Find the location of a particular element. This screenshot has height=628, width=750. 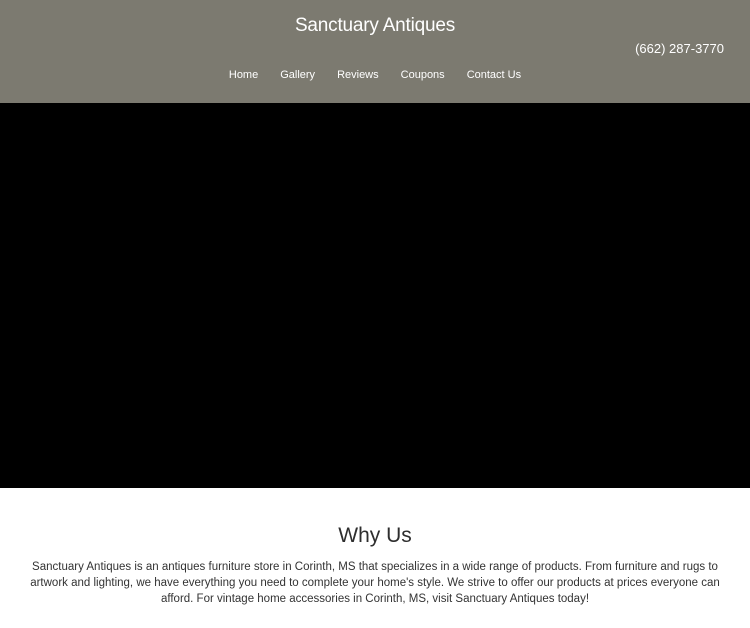

nav-item-gallery: Gallery is located at coordinates (297, 75).